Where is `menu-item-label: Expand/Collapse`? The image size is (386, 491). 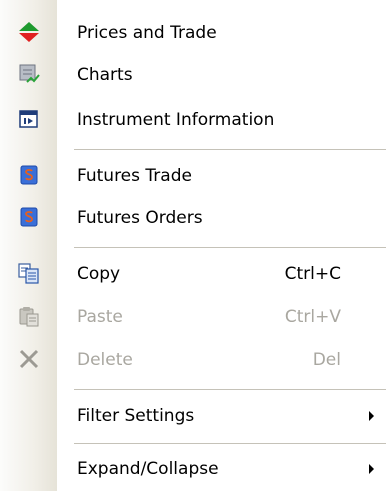
menu-item-label: Expand/Collapse is located at coordinates (148, 469).